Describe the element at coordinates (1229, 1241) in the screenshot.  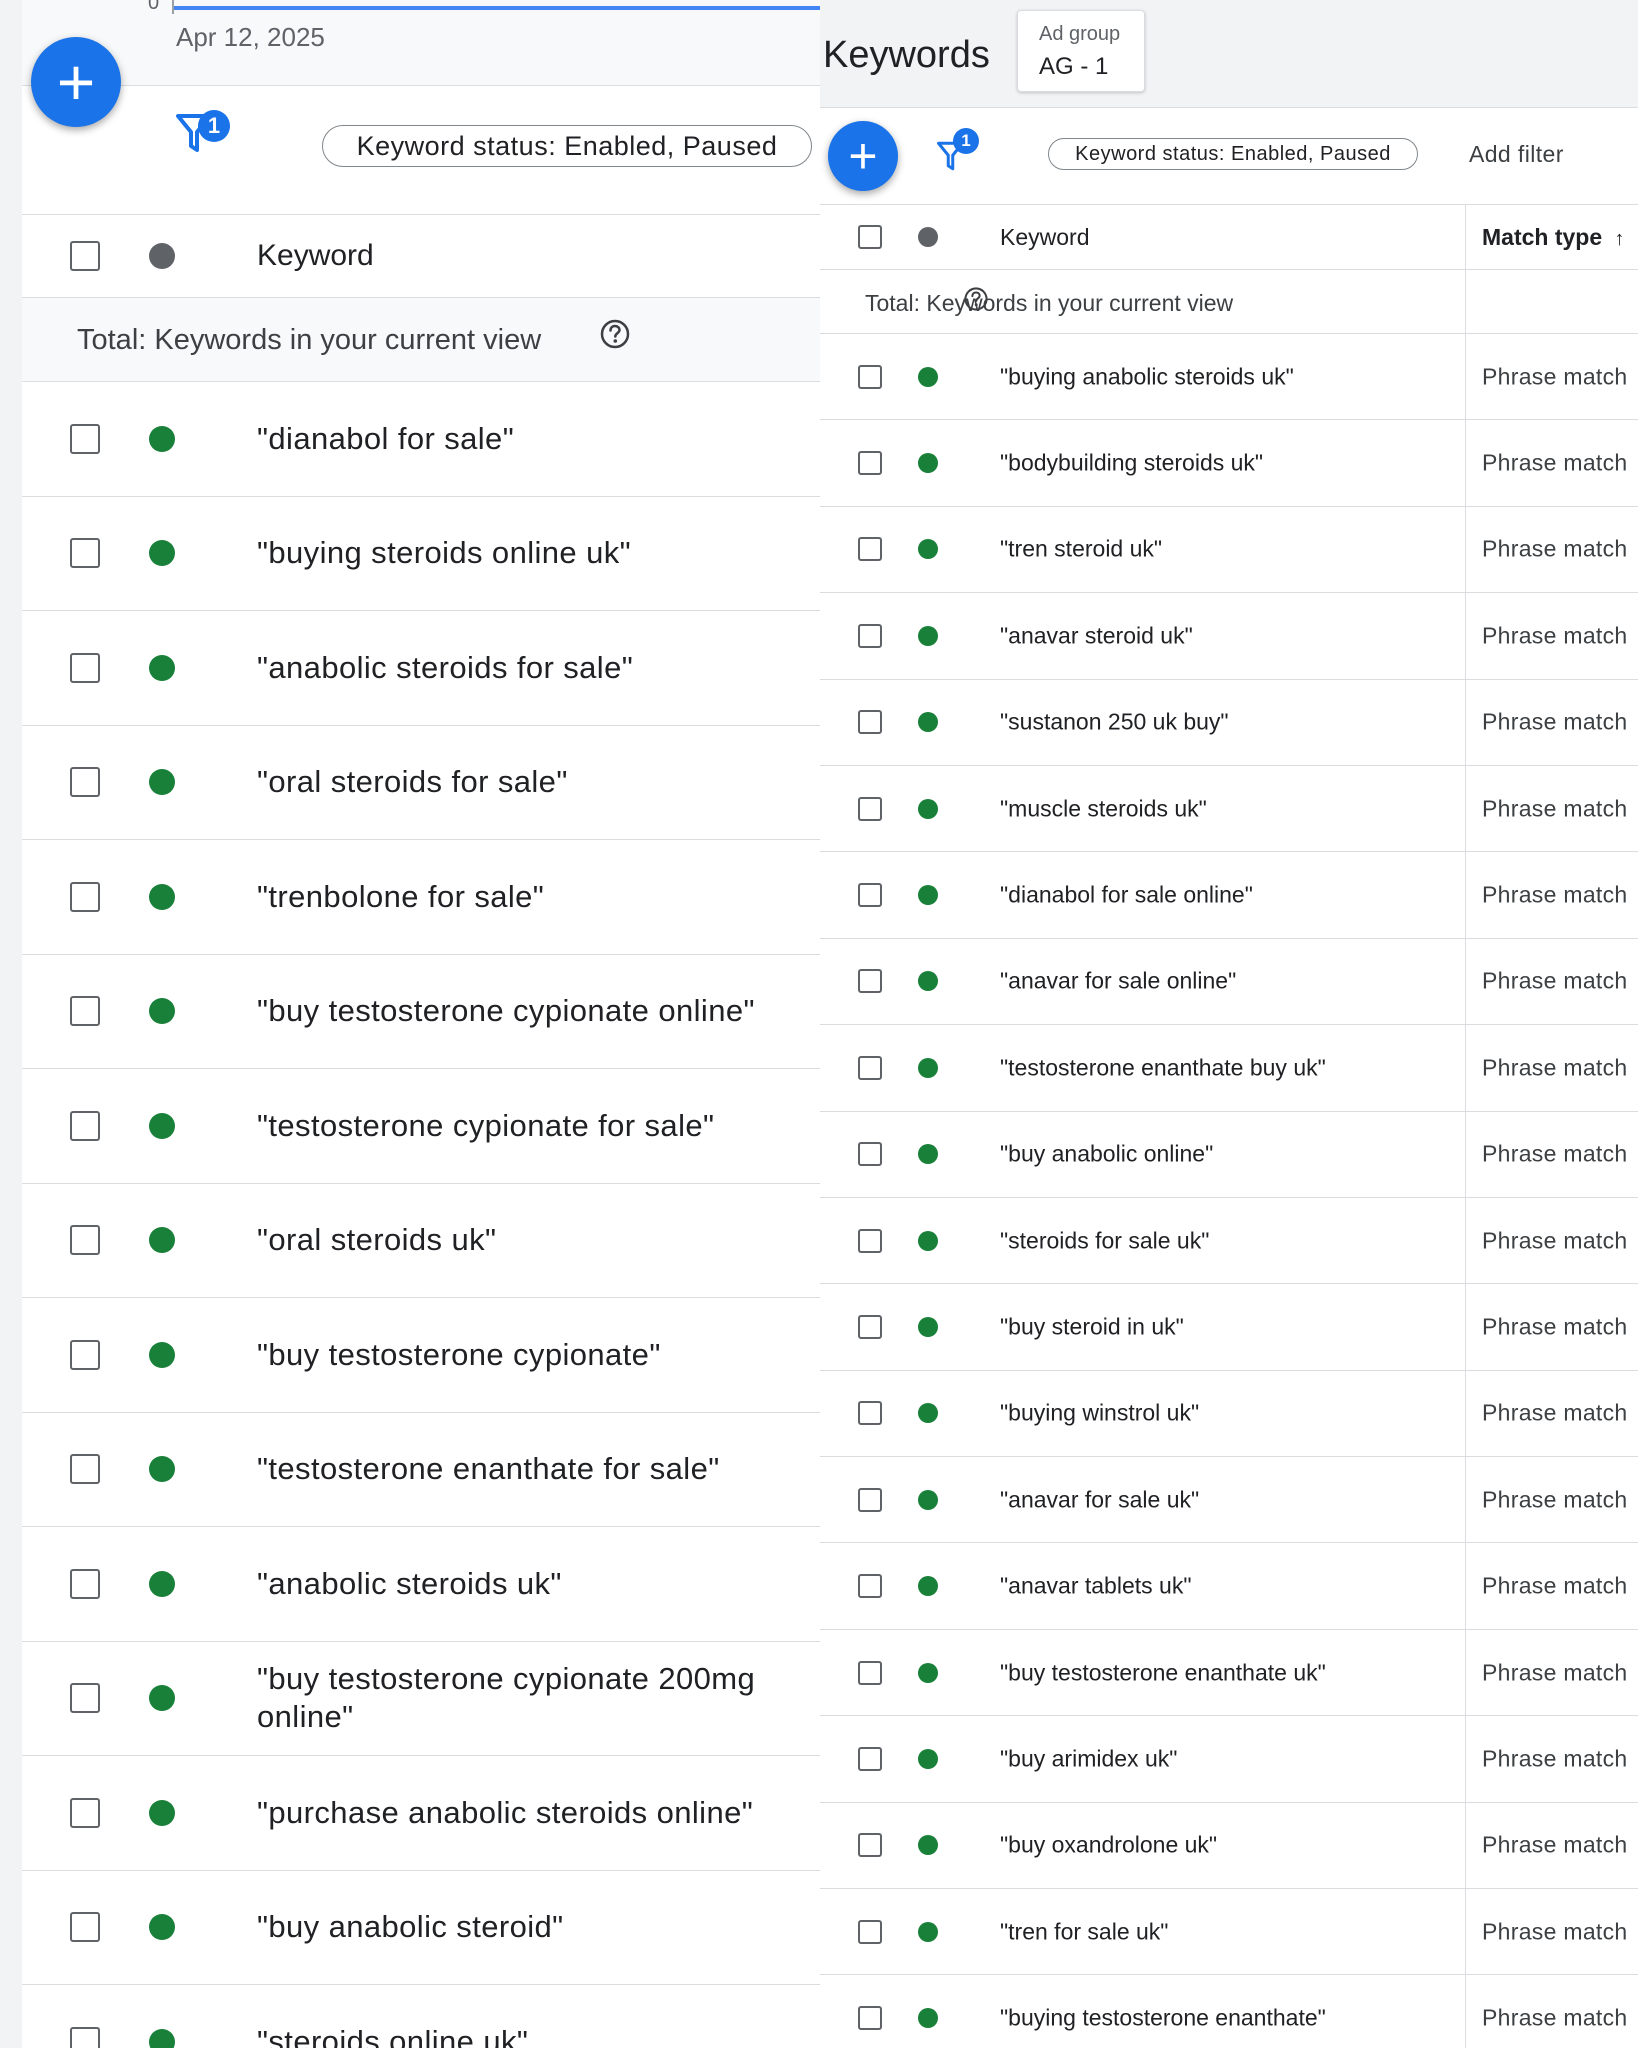
I see `table-row: "steroids for sale uk" Phrase match` at that location.